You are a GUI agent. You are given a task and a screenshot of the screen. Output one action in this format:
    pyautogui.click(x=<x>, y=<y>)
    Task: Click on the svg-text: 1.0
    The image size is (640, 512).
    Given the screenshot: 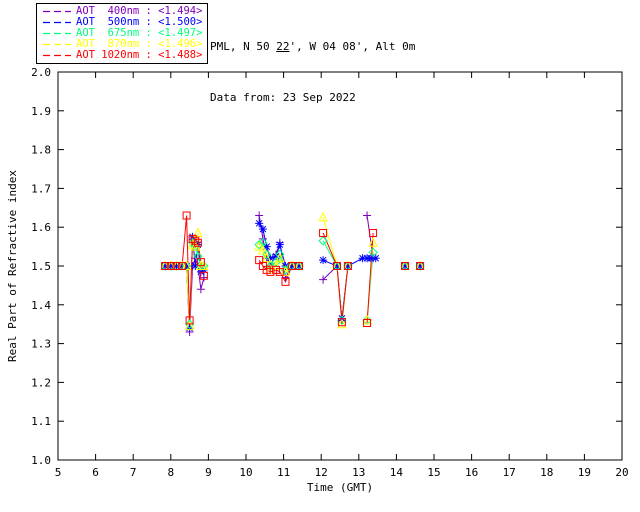 What is the action you would take?
    pyautogui.click(x=41, y=460)
    